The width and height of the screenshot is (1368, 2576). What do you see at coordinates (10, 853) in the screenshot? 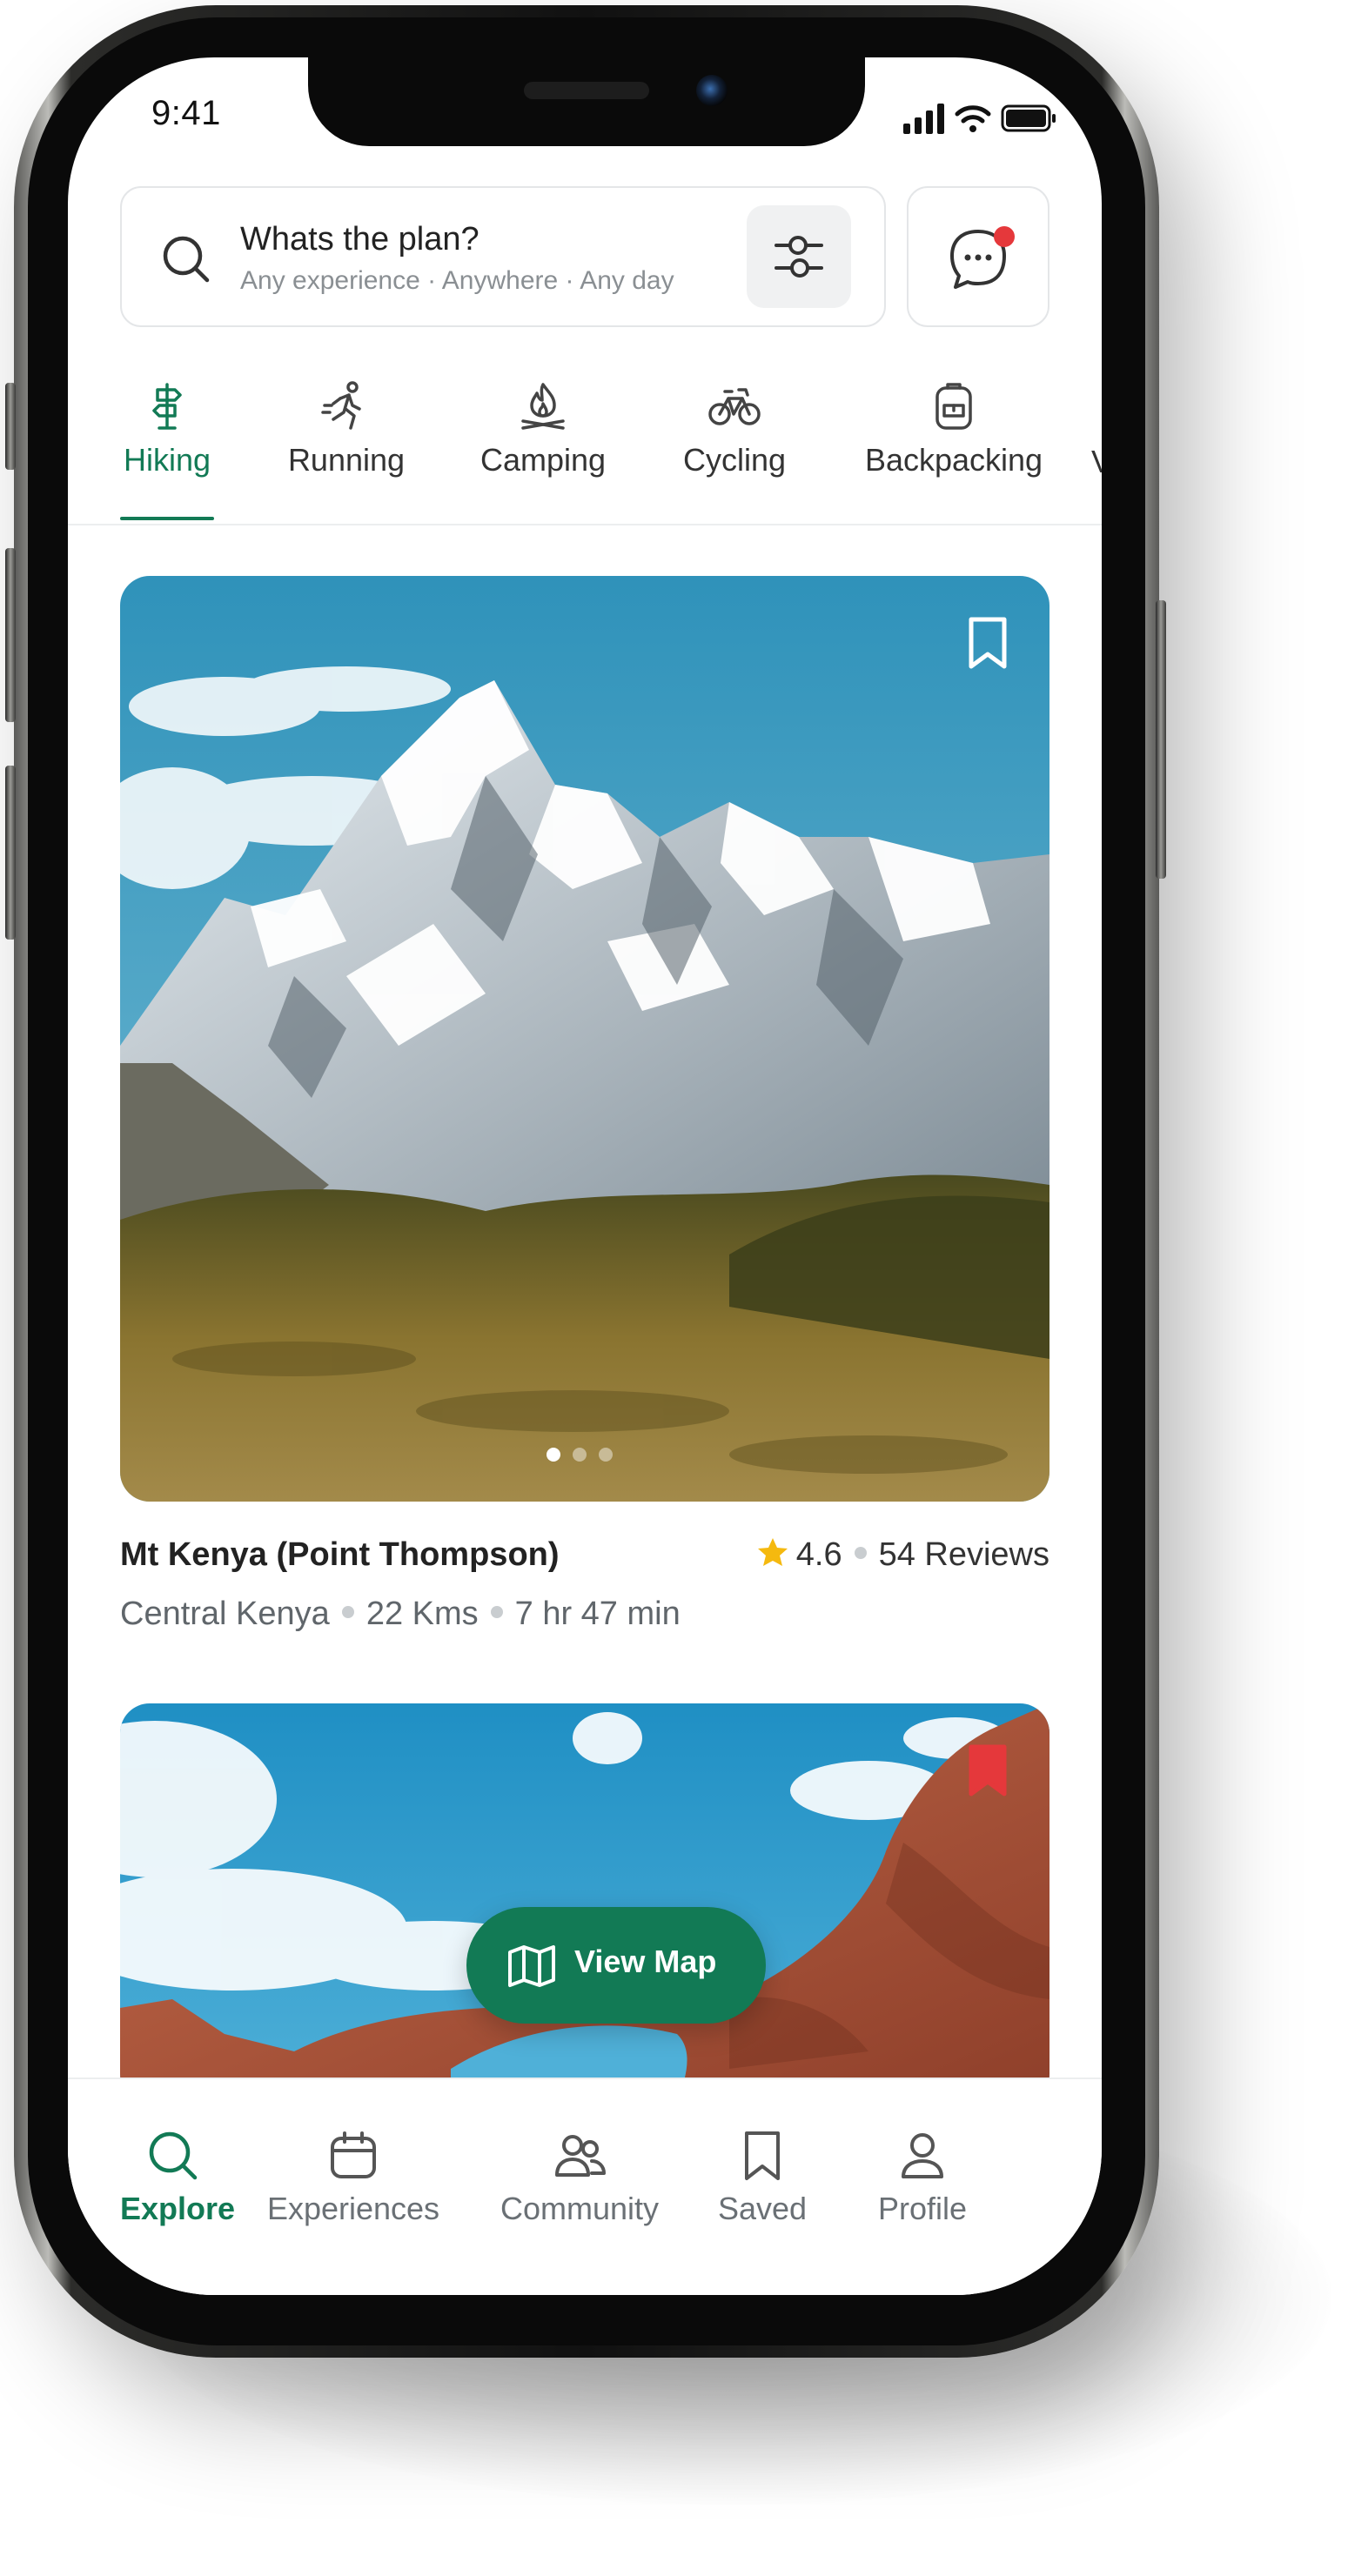
I see `phone-volume-down-button` at bounding box center [10, 853].